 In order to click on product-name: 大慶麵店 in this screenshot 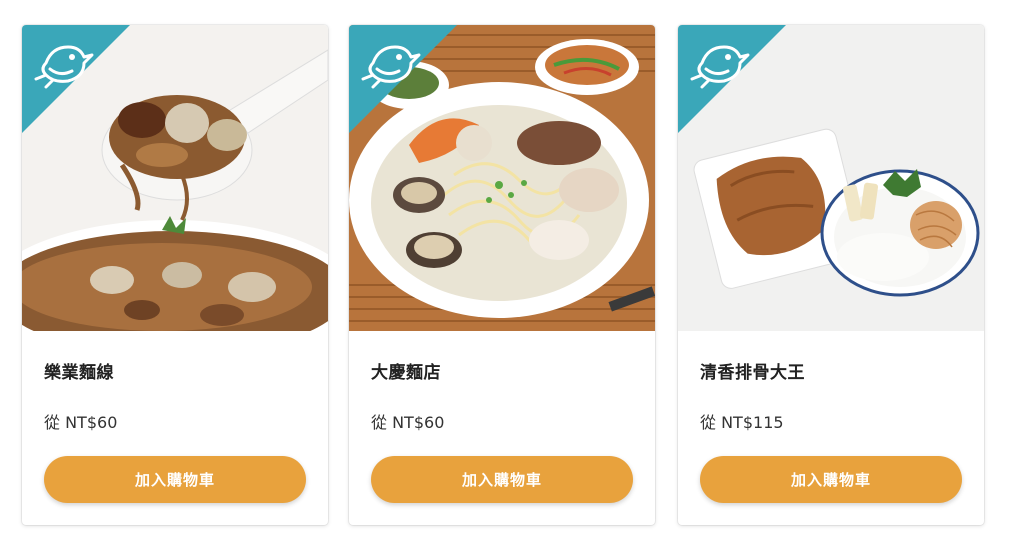, I will do `click(406, 370)`.